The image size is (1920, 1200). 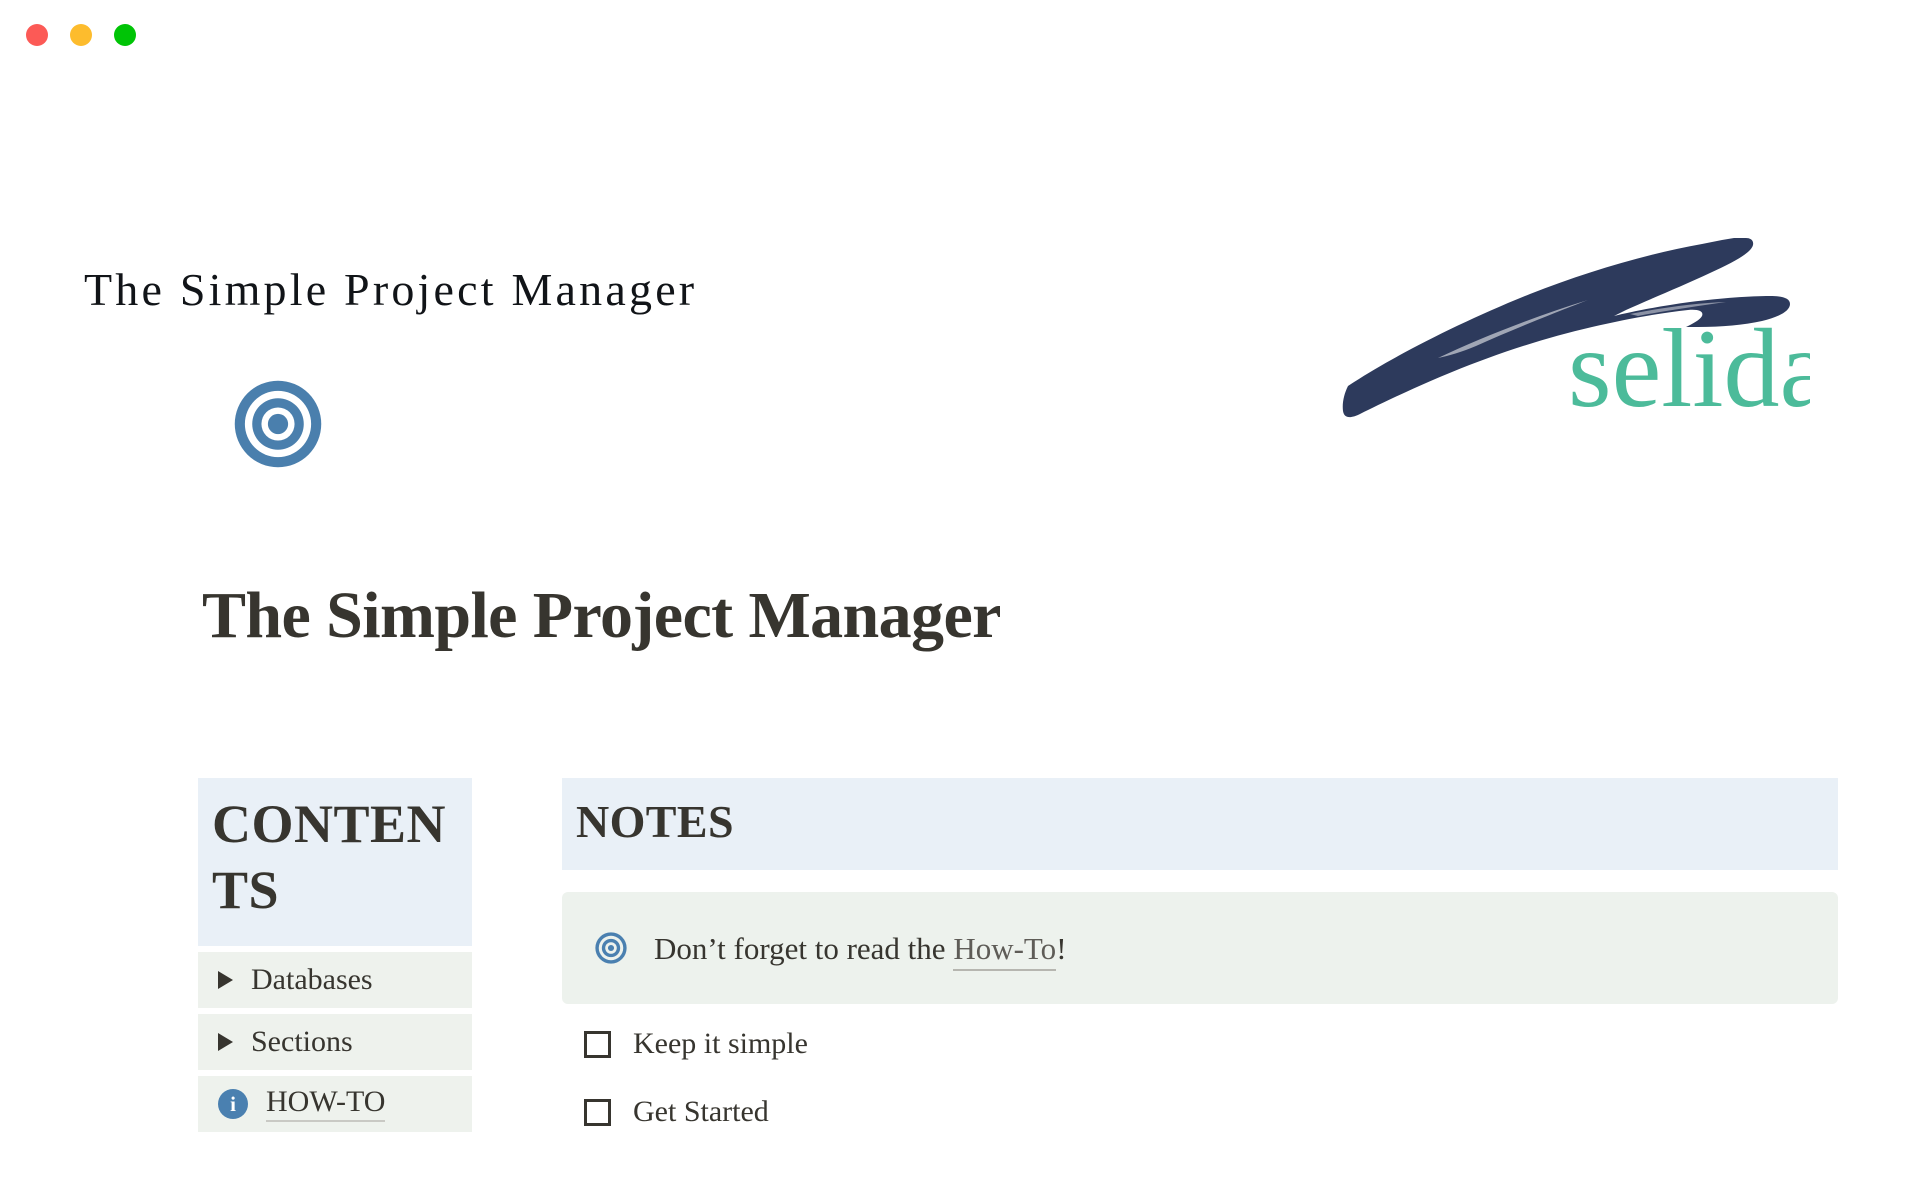 What do you see at coordinates (312, 979) in the screenshot?
I see `sidebar-item-label: Databases` at bounding box center [312, 979].